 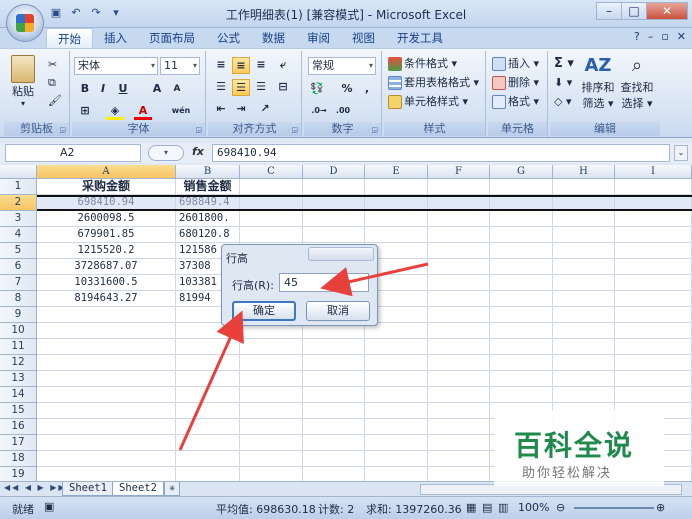 What do you see at coordinates (521, 172) in the screenshot?
I see `column-header-g: G` at bounding box center [521, 172].